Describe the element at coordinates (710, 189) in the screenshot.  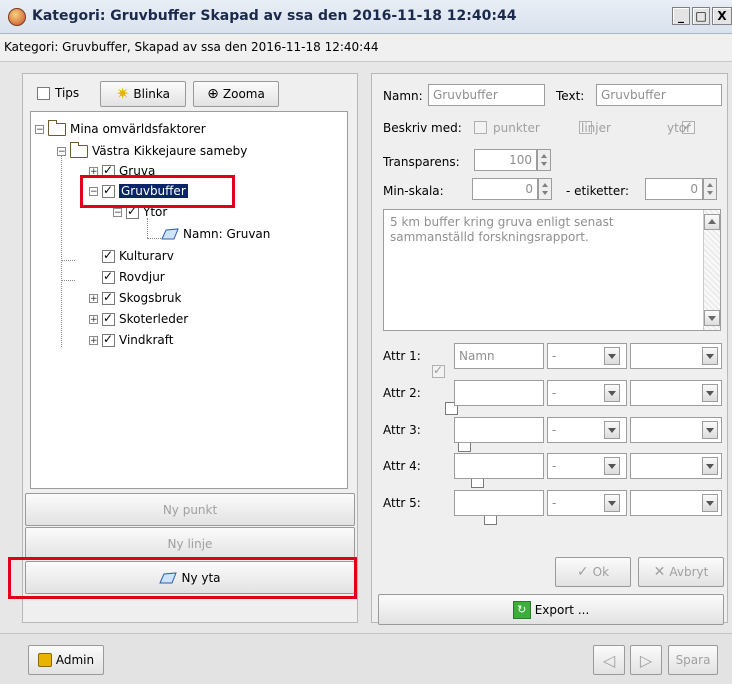
I see `etiketter-spinner` at that location.